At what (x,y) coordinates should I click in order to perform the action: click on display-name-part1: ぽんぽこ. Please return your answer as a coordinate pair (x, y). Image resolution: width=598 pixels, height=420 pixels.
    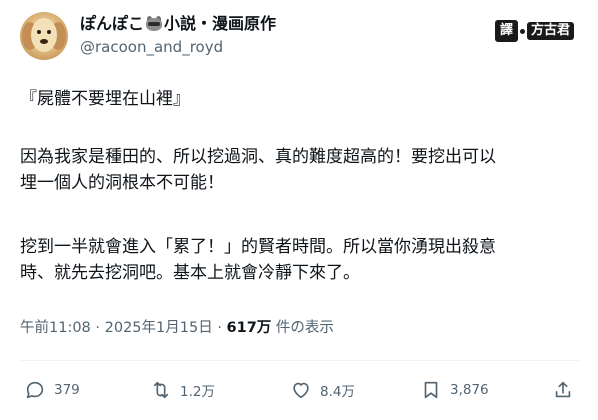
    Looking at the image, I should click on (112, 23).